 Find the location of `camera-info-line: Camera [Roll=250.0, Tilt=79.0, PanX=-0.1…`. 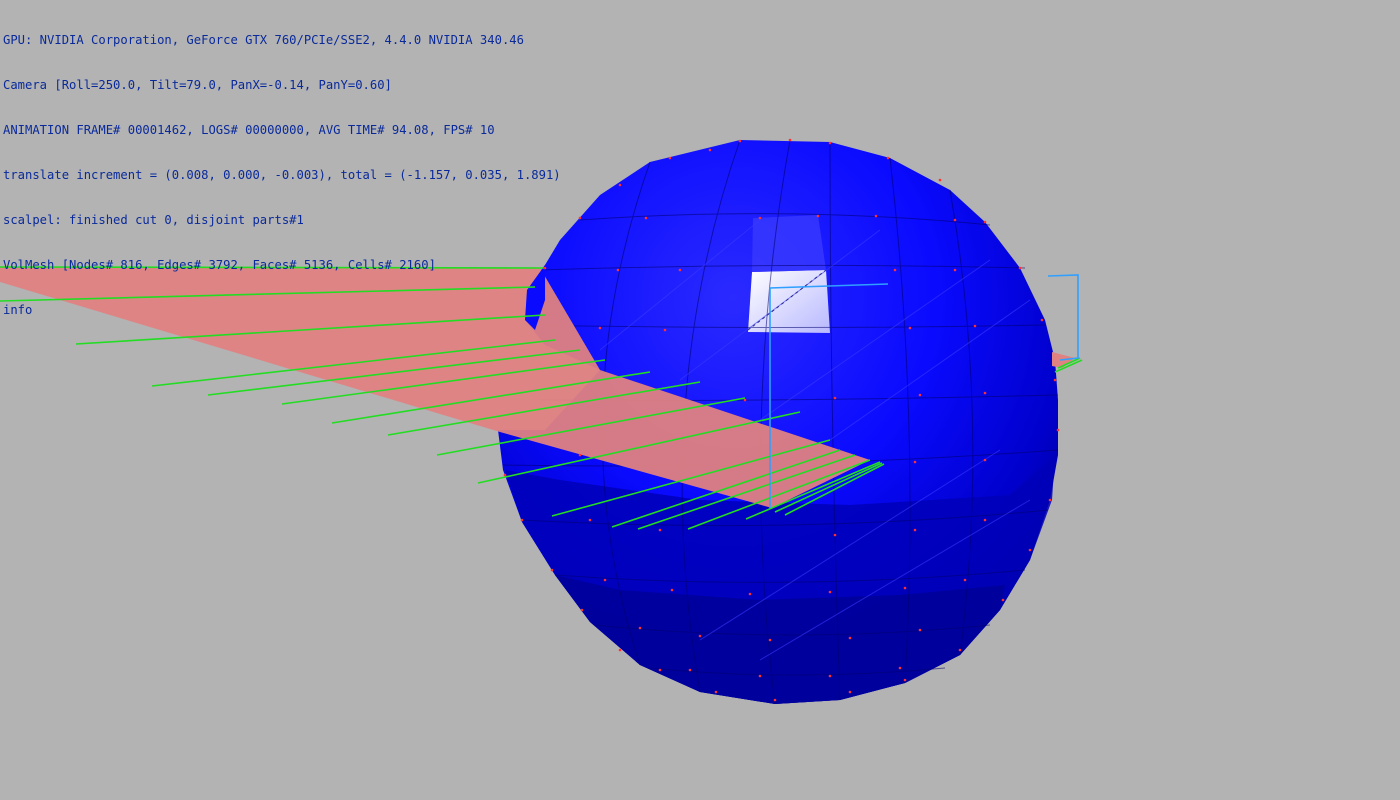

camera-info-line: Camera [Roll=250.0, Tilt=79.0, PanX=-0.1… is located at coordinates (197, 85).